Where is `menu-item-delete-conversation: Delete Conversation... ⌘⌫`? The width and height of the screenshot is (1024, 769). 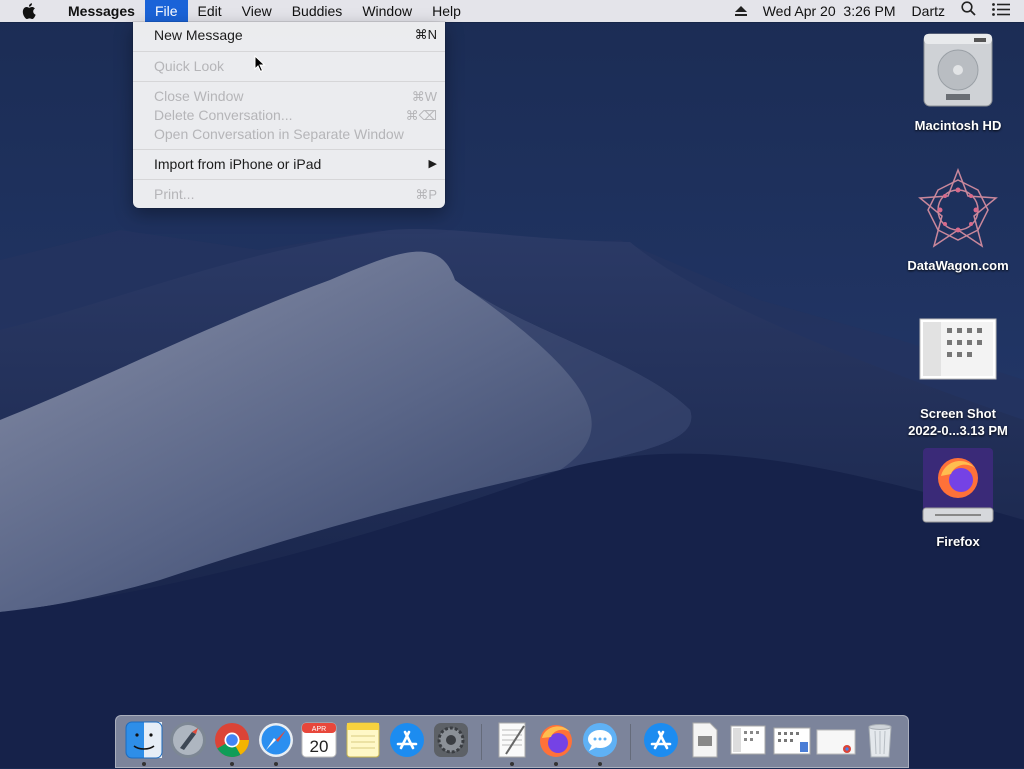
menu-item-delete-conversation: Delete Conversation... ⌘⌫ is located at coordinates (289, 115).